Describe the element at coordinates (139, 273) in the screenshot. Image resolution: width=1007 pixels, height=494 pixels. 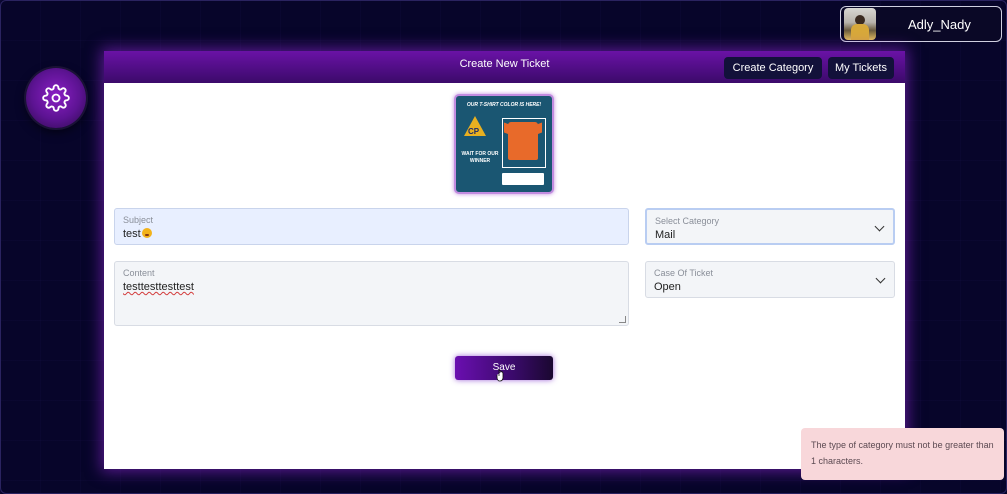
I see `content-label: Content` at that location.